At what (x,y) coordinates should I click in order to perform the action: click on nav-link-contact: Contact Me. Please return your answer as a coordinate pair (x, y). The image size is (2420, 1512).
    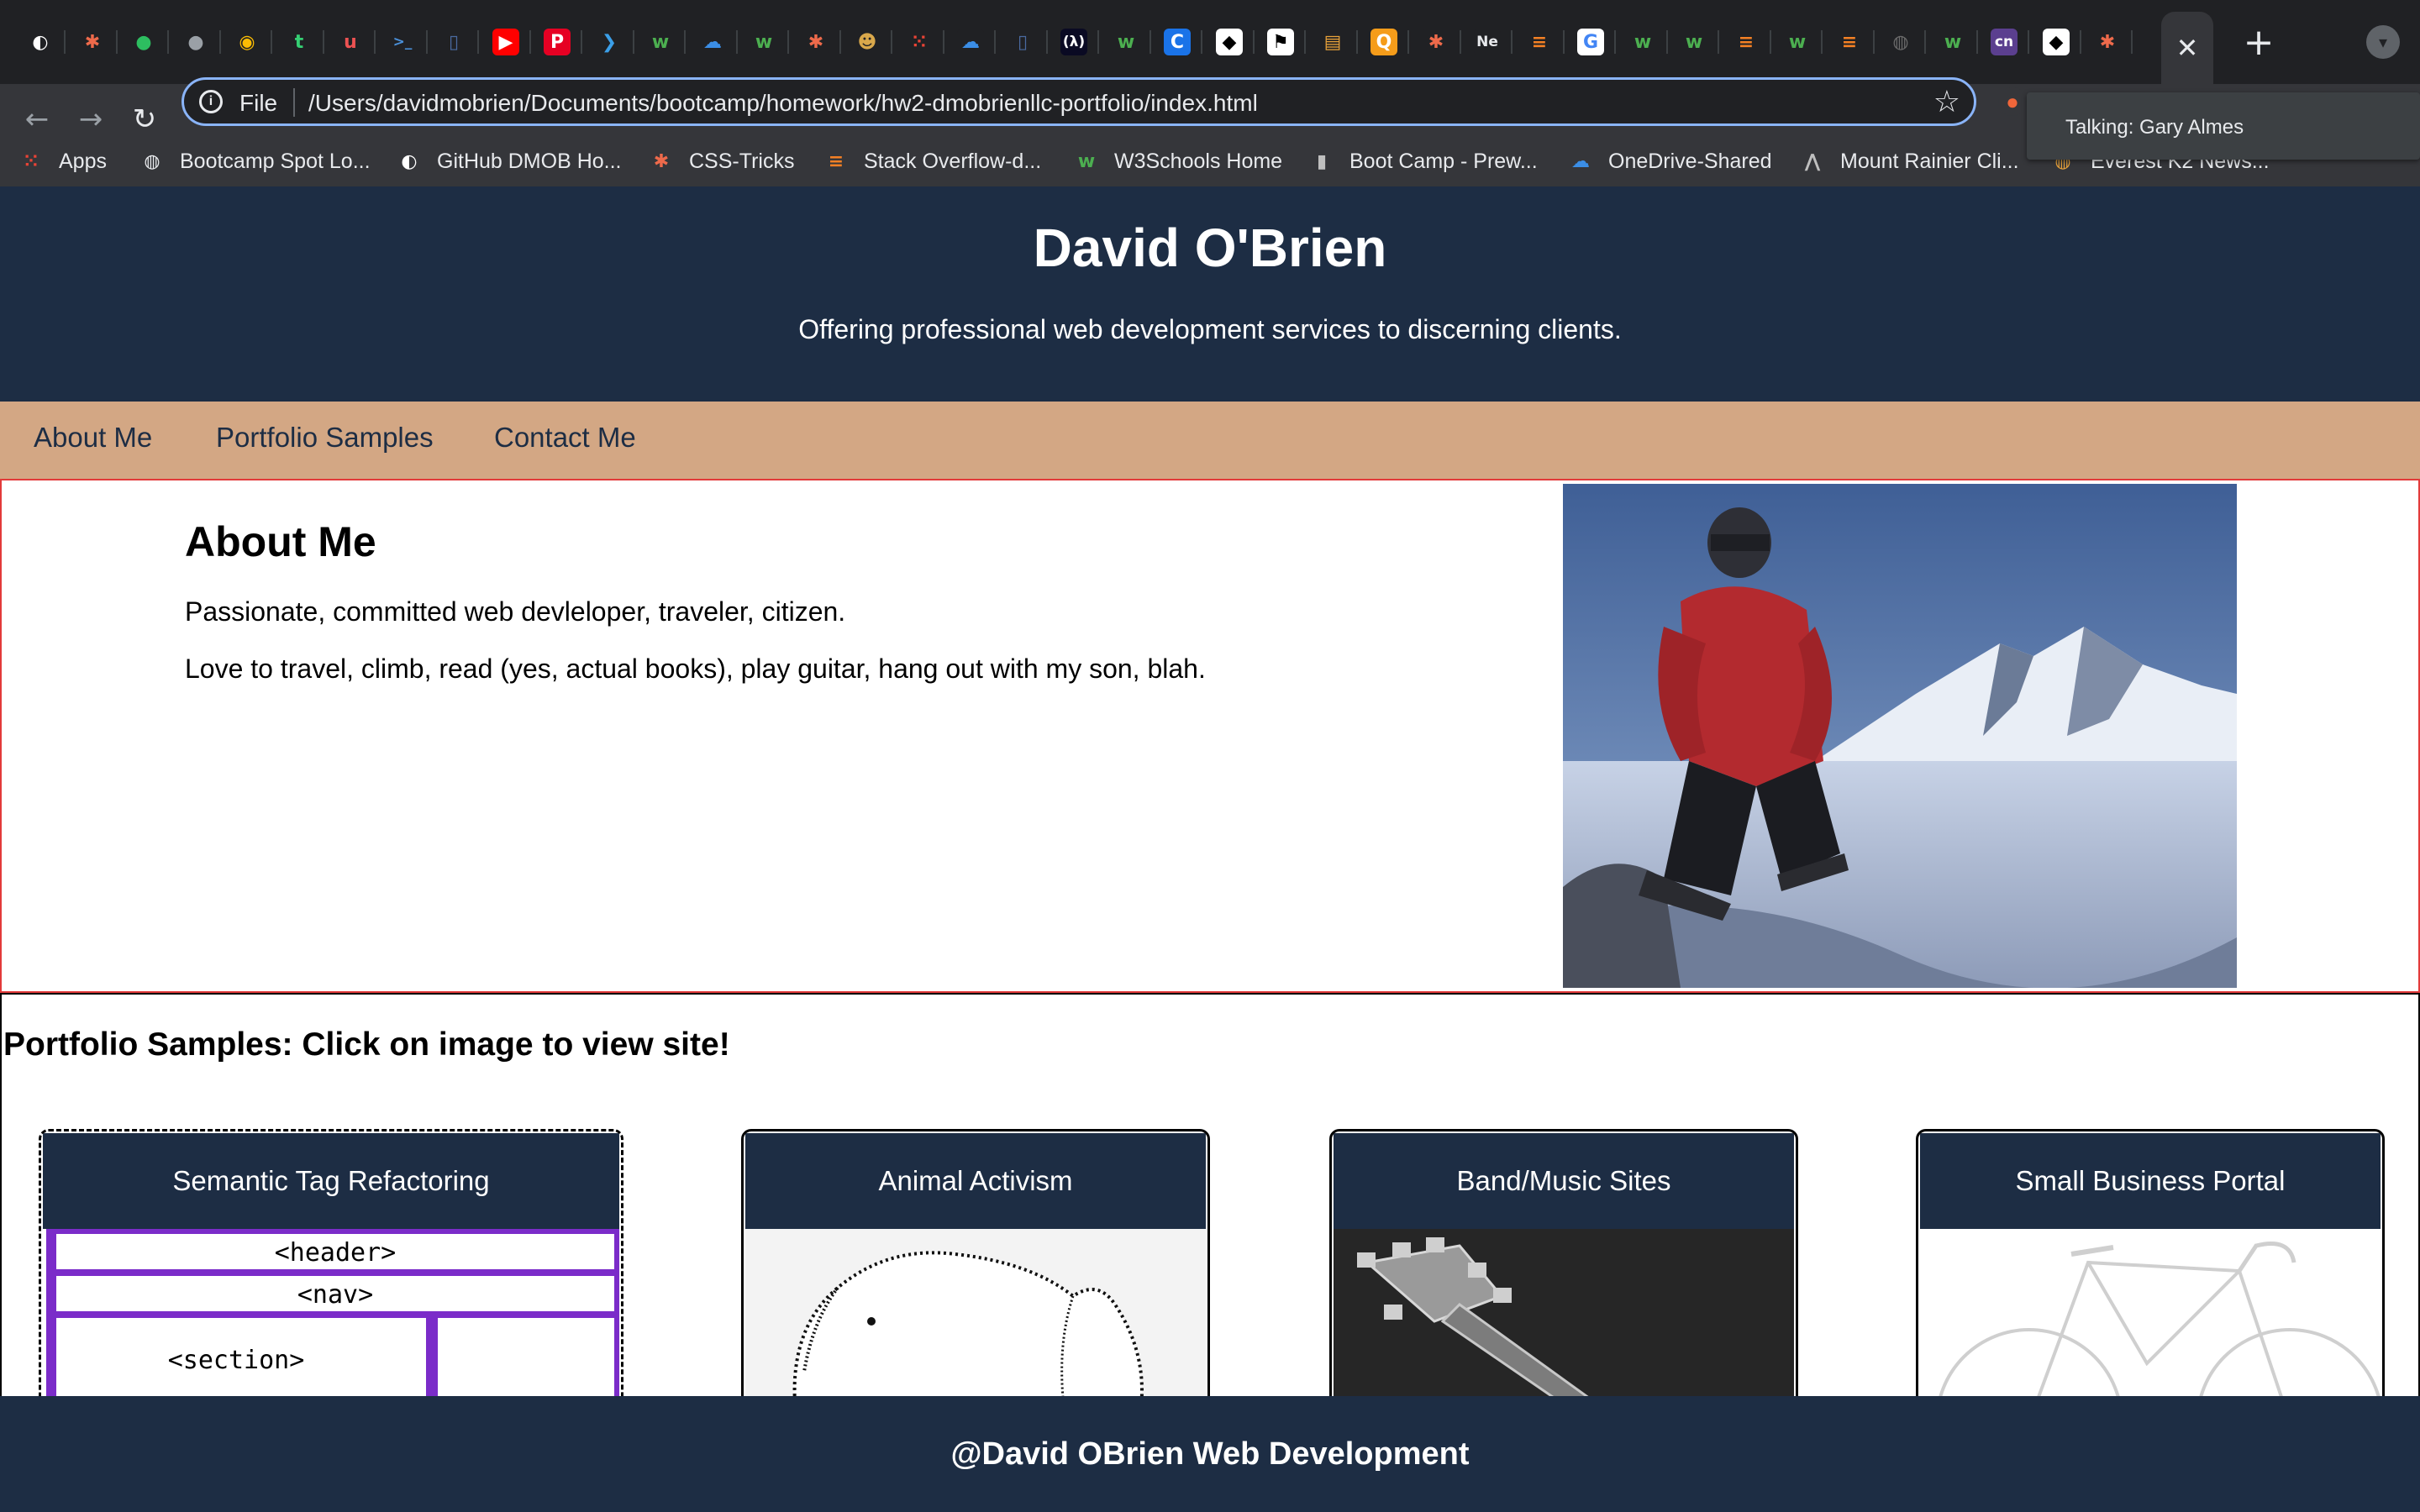
    Looking at the image, I should click on (565, 438).